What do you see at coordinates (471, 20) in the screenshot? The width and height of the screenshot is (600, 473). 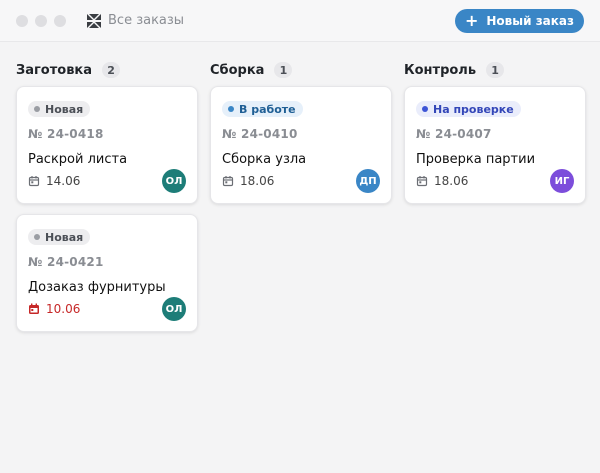 I see `plus-icon: +` at bounding box center [471, 20].